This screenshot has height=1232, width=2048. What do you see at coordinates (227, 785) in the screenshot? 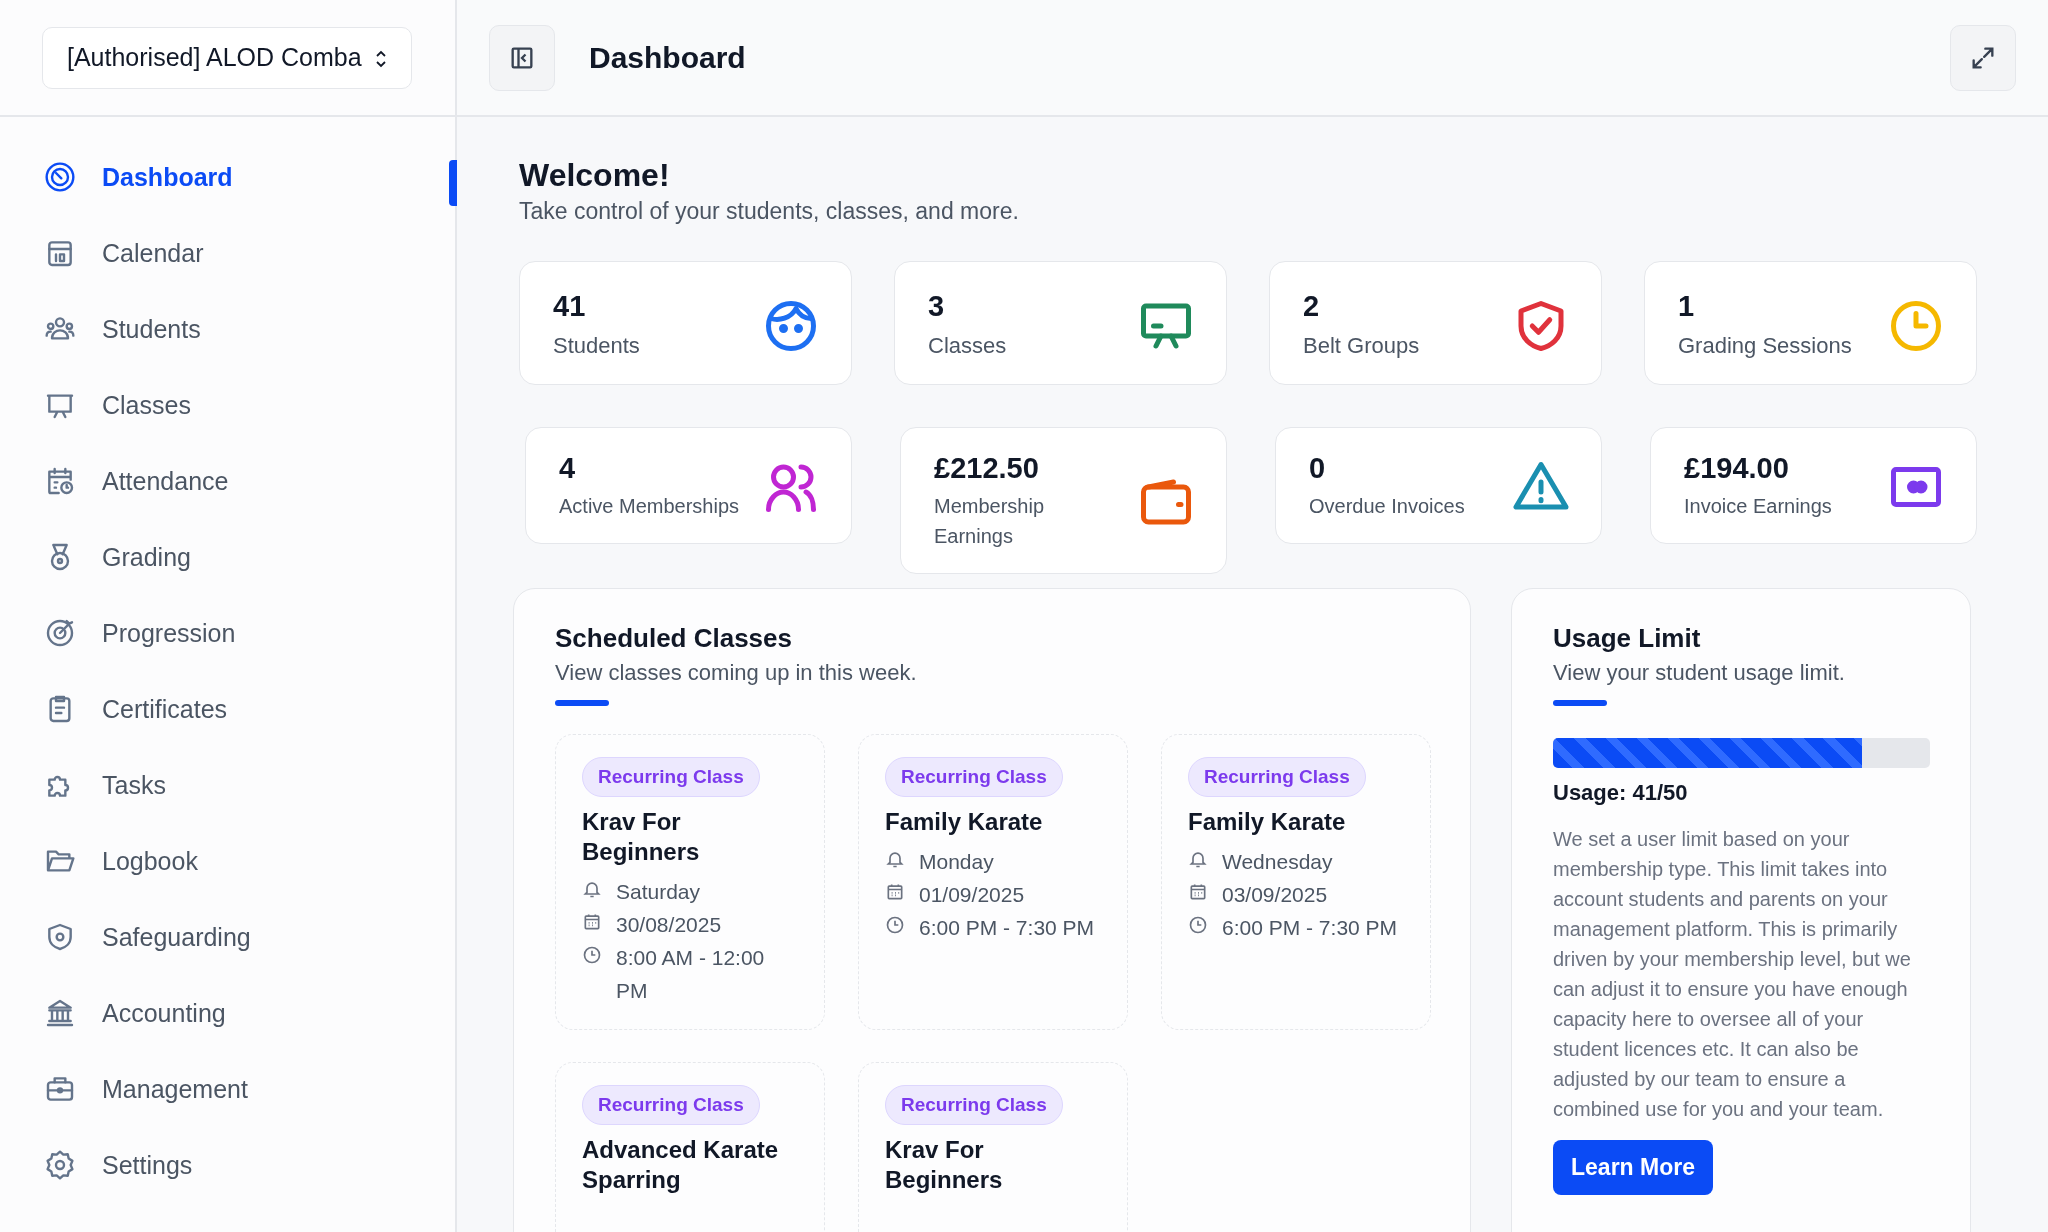
I see `sidebar-item: Tasks` at bounding box center [227, 785].